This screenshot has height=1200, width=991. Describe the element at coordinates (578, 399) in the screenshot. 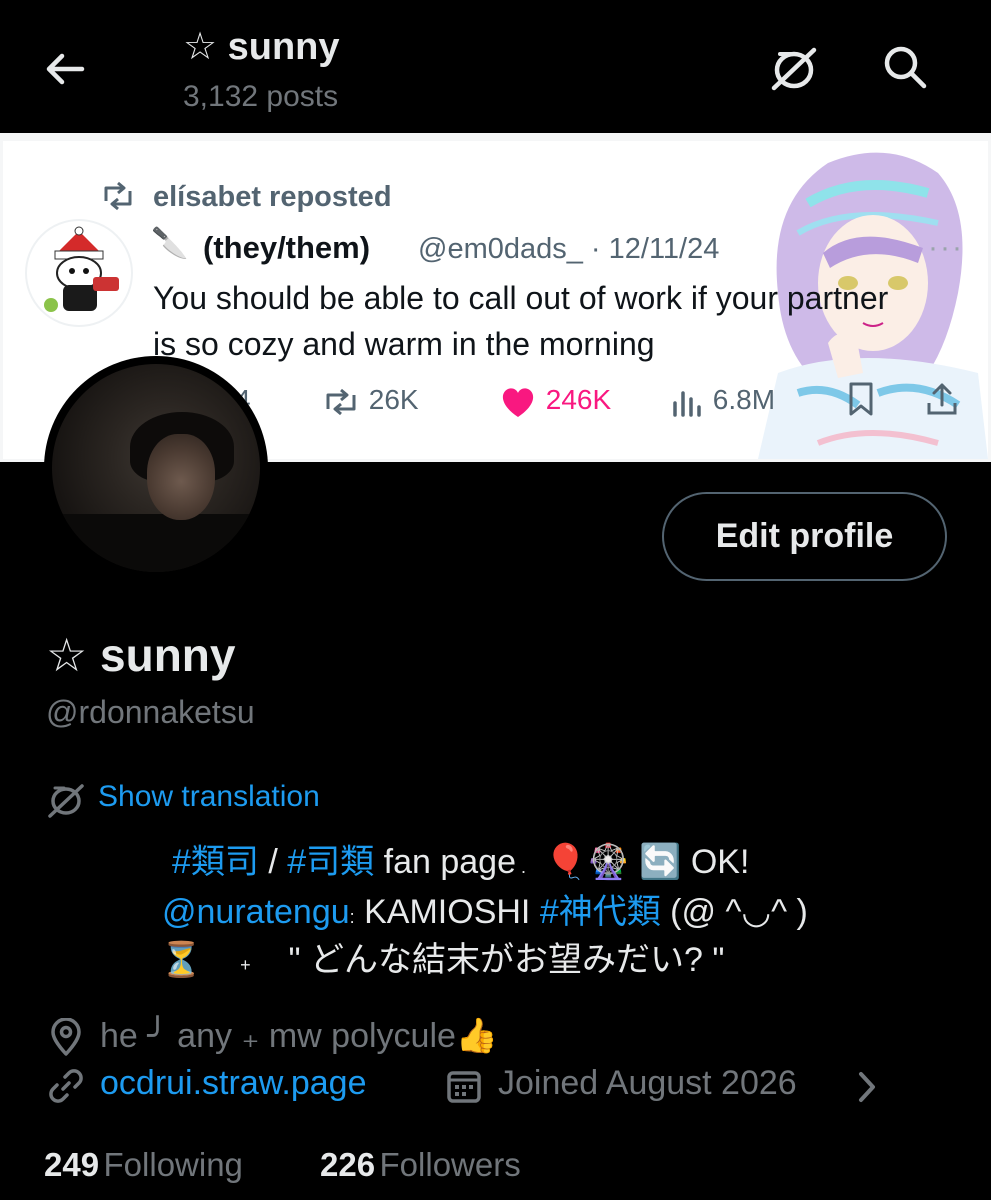

I see `like-count: 246K` at that location.